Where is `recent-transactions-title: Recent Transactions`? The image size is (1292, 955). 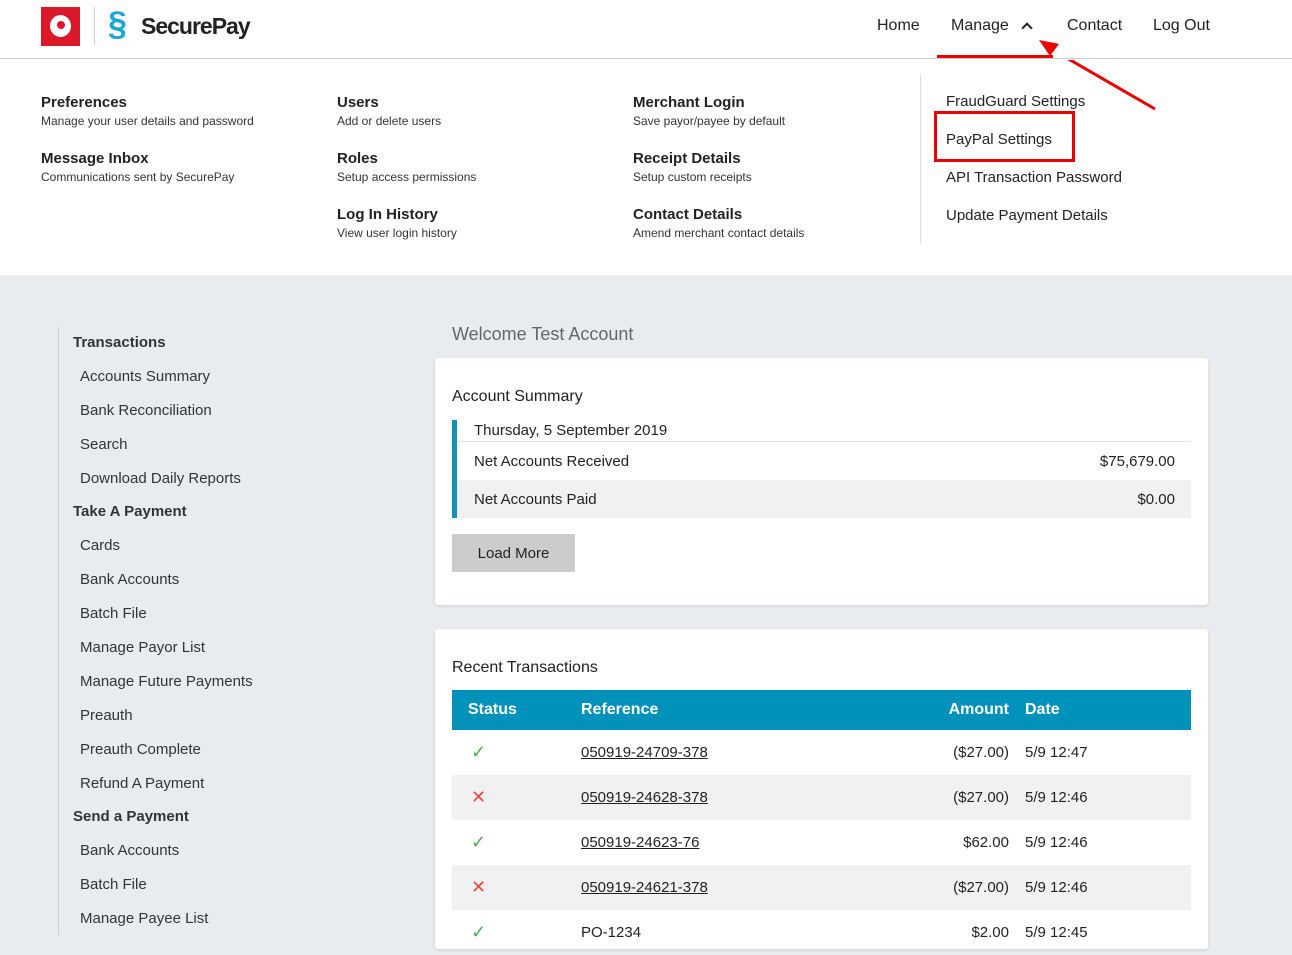
recent-transactions-title: Recent Transactions is located at coordinates (525, 667).